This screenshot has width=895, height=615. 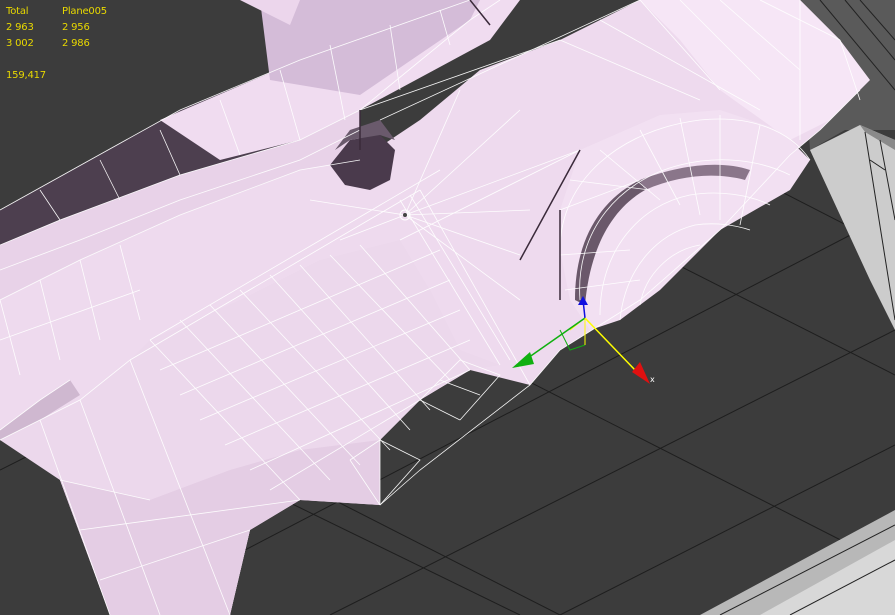 I want to click on stats-verts-object: 2 986, so click(x=76, y=43).